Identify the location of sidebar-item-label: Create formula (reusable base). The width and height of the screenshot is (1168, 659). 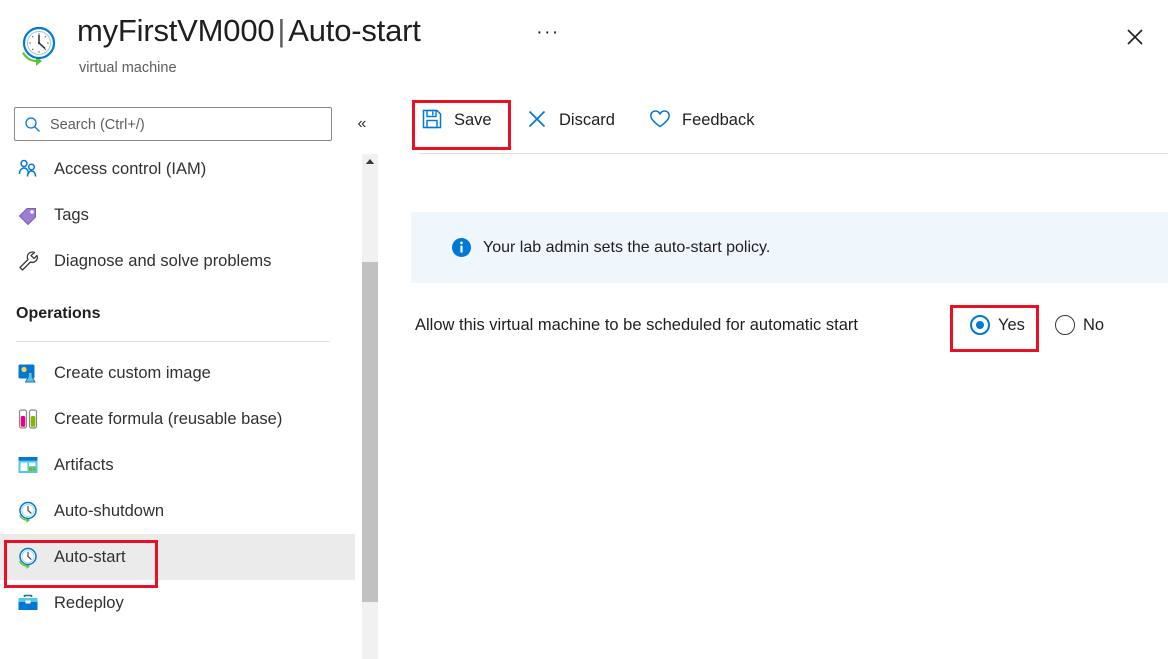
(168, 419).